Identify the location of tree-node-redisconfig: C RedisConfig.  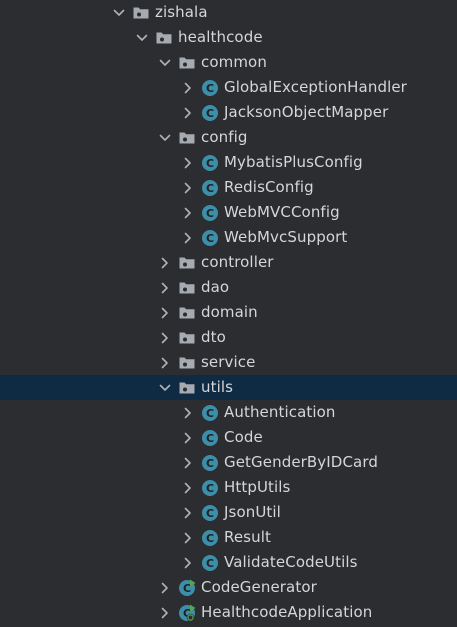
(228, 187).